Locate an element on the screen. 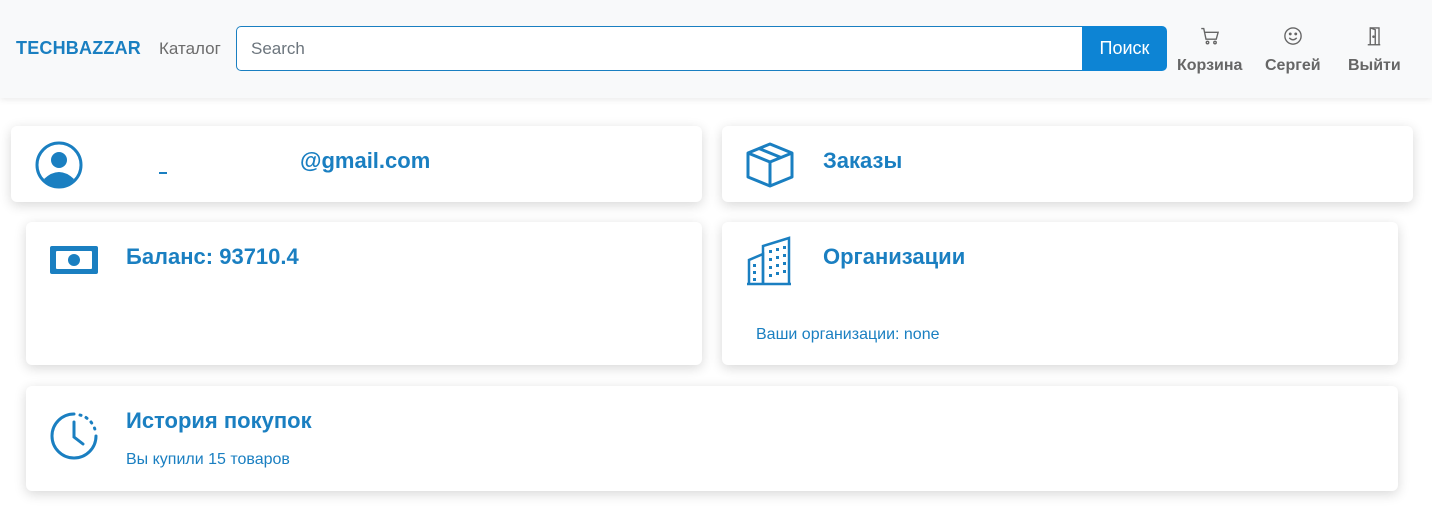 The image size is (1432, 528). search-form: Поиск is located at coordinates (701, 48).